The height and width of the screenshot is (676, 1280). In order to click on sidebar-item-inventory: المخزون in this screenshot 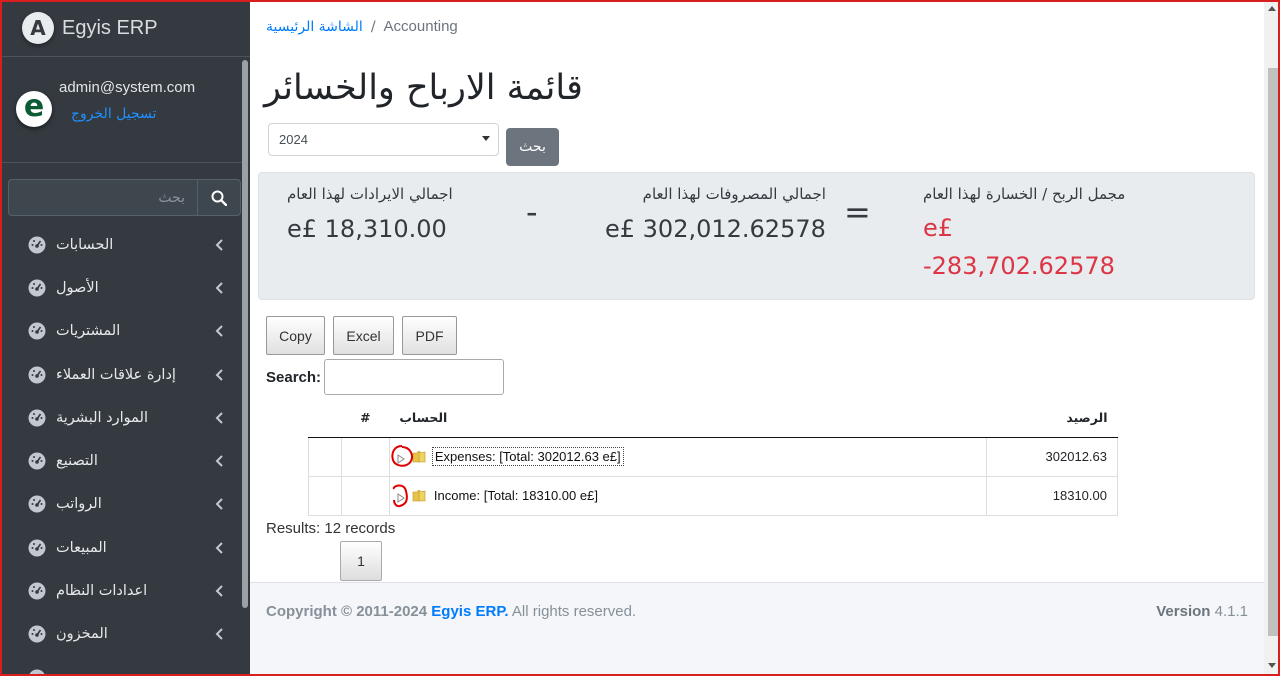, I will do `click(120, 634)`.